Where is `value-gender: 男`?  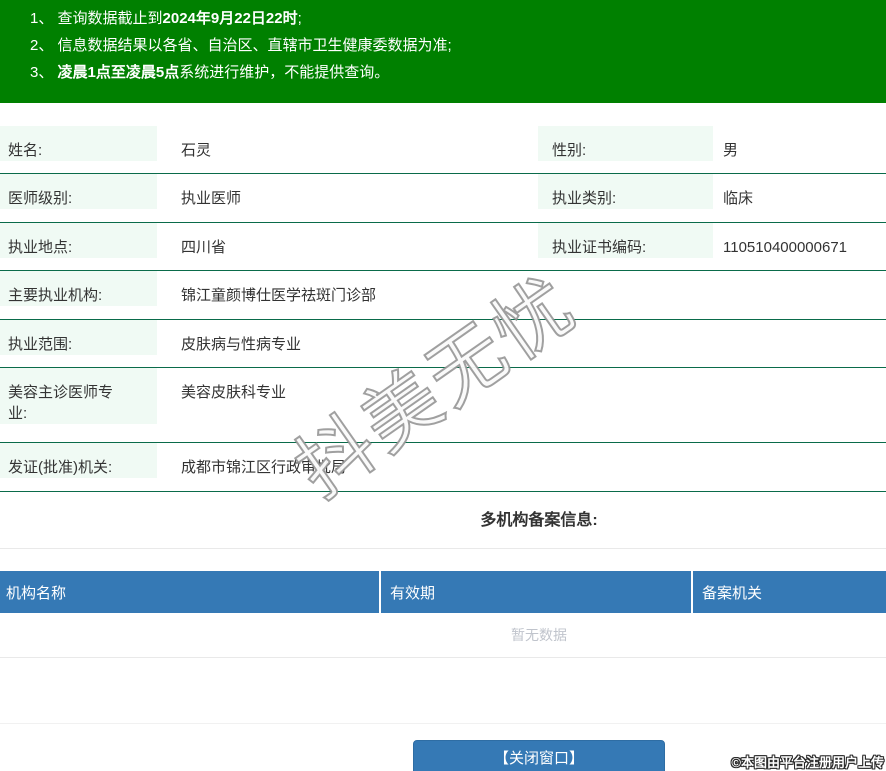 value-gender: 男 is located at coordinates (731, 150).